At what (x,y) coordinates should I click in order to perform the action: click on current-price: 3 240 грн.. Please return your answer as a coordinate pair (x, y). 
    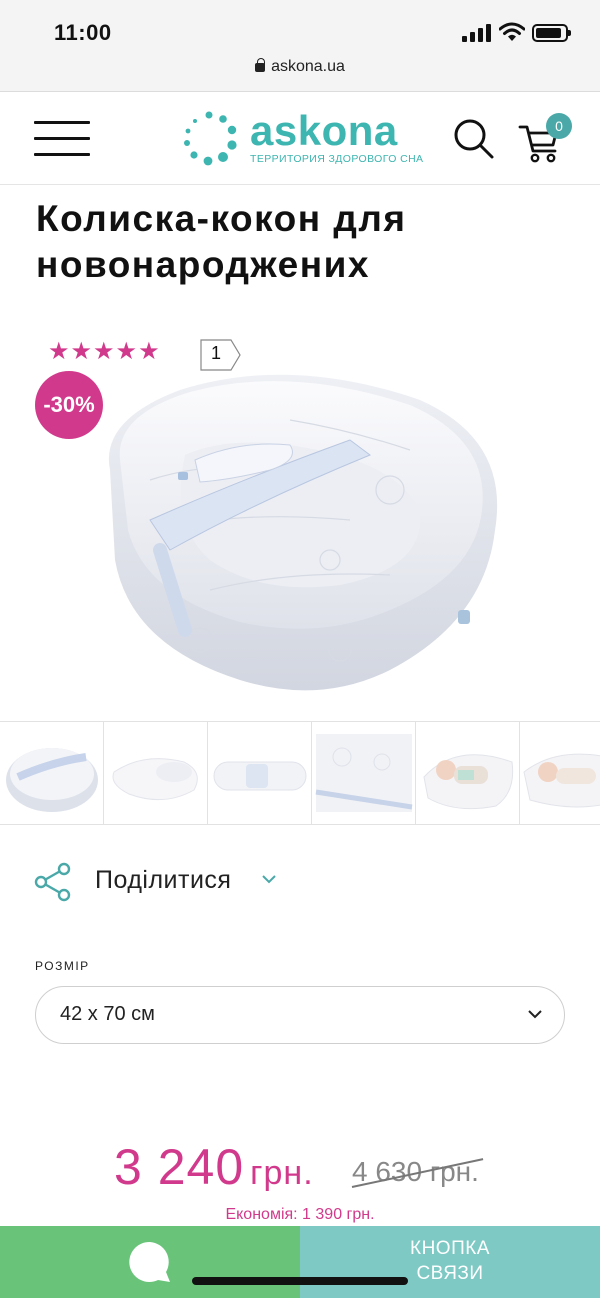
    Looking at the image, I should click on (214, 1167).